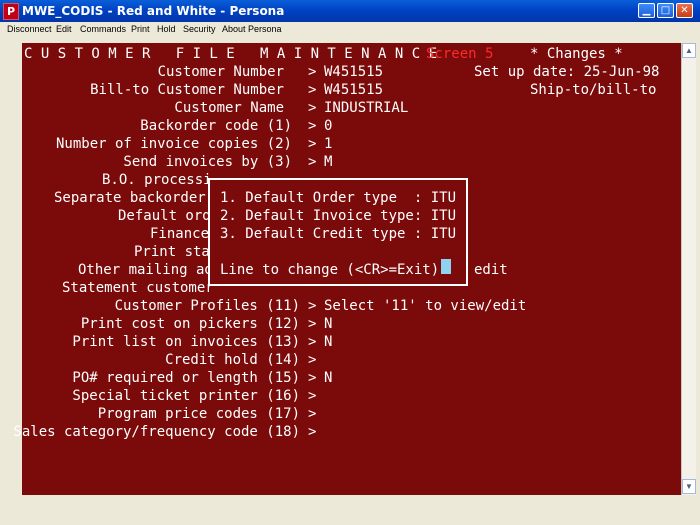 Image resolution: width=700 pixels, height=525 pixels. Describe the element at coordinates (338, 234) in the screenshot. I see `popup-line-credit-type: 3. Default Credit type : ITU` at that location.